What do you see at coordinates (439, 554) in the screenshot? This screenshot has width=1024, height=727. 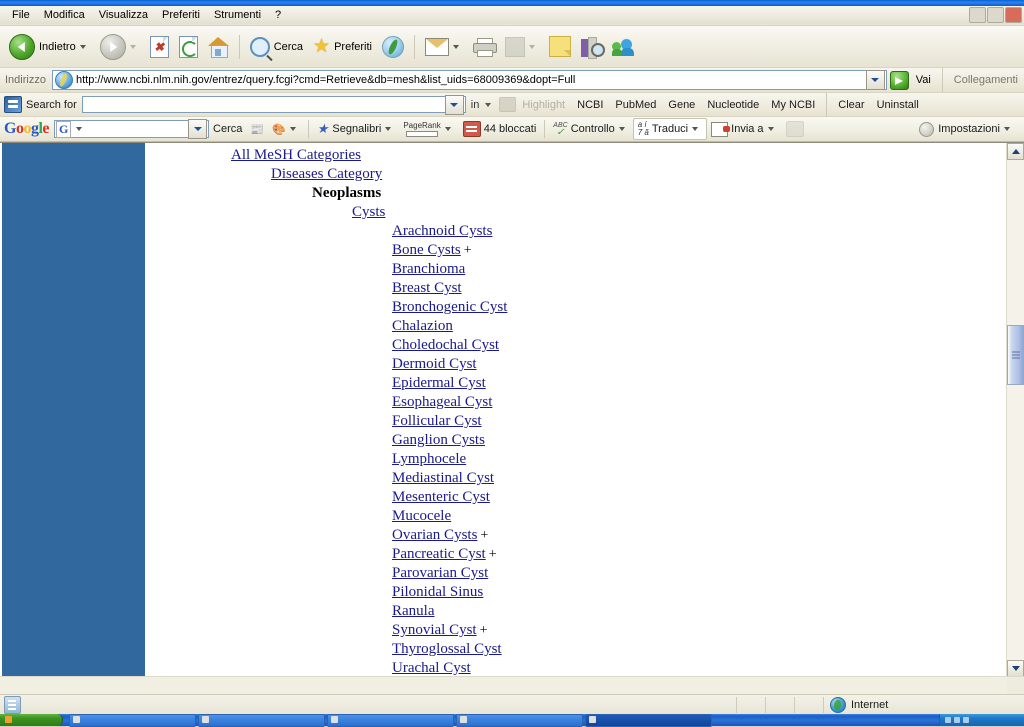 I see `mesh-term-link: Pancreatic Cyst` at bounding box center [439, 554].